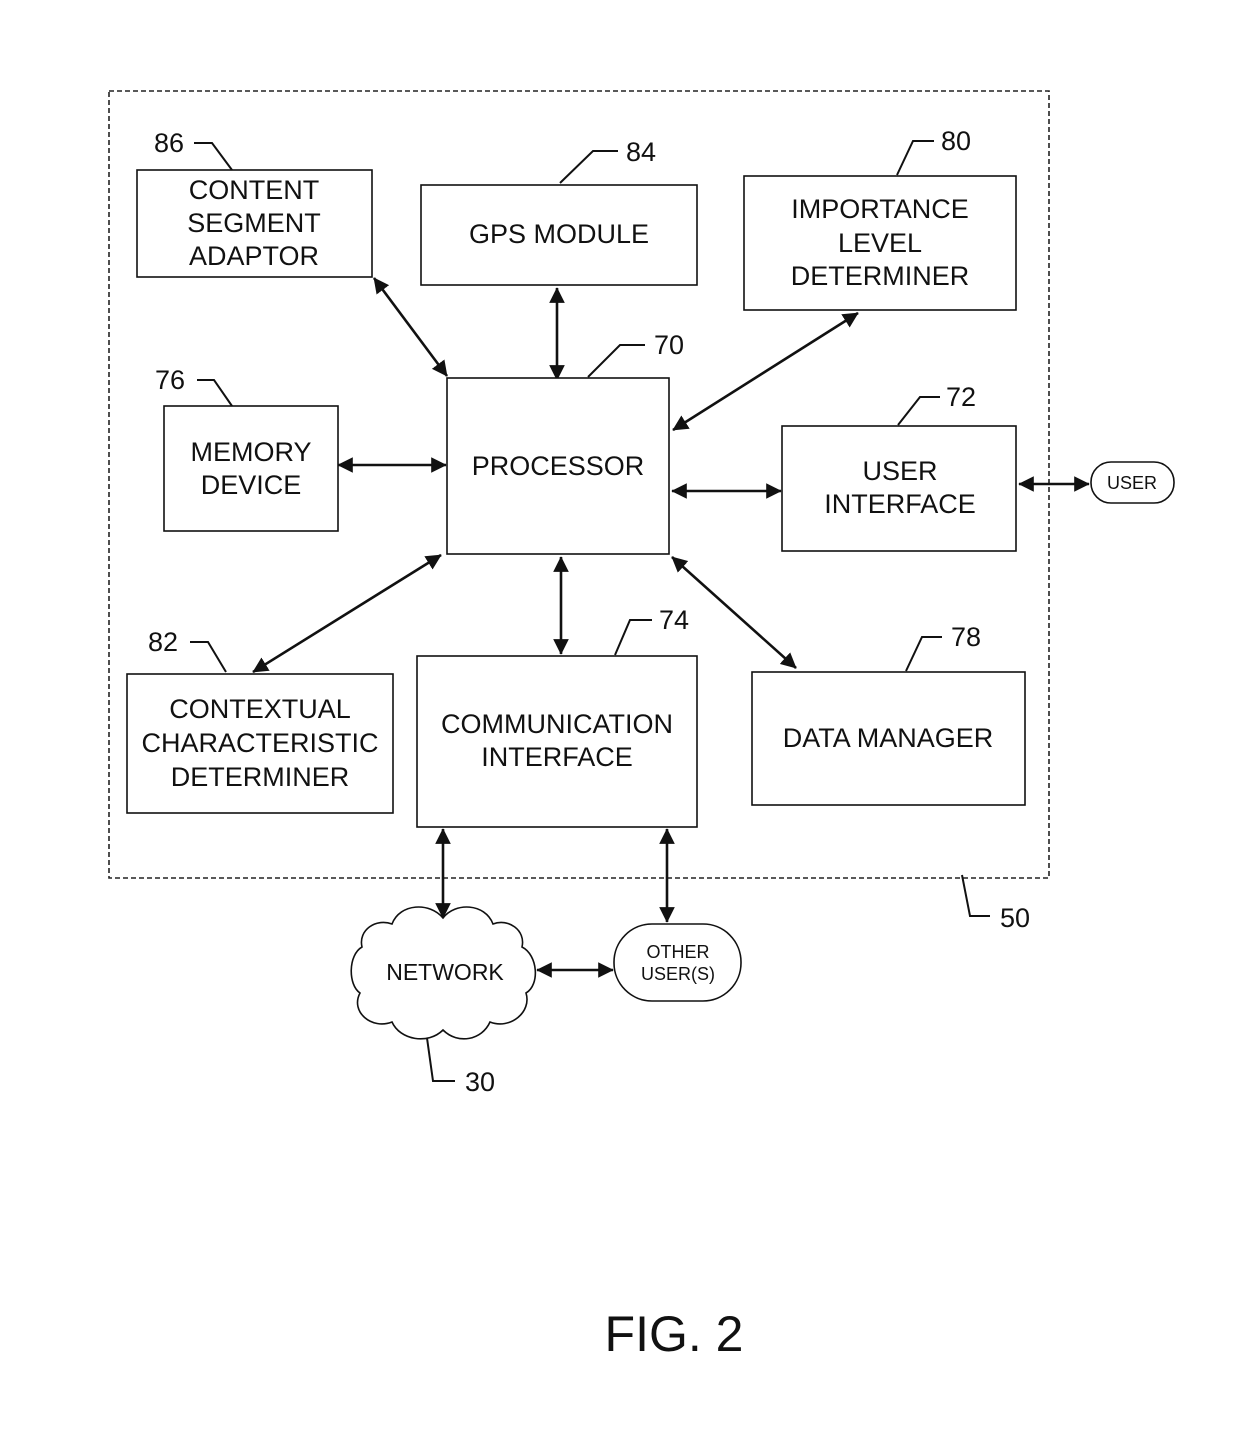  What do you see at coordinates (899, 471) in the screenshot?
I see `block-label-line: USER` at bounding box center [899, 471].